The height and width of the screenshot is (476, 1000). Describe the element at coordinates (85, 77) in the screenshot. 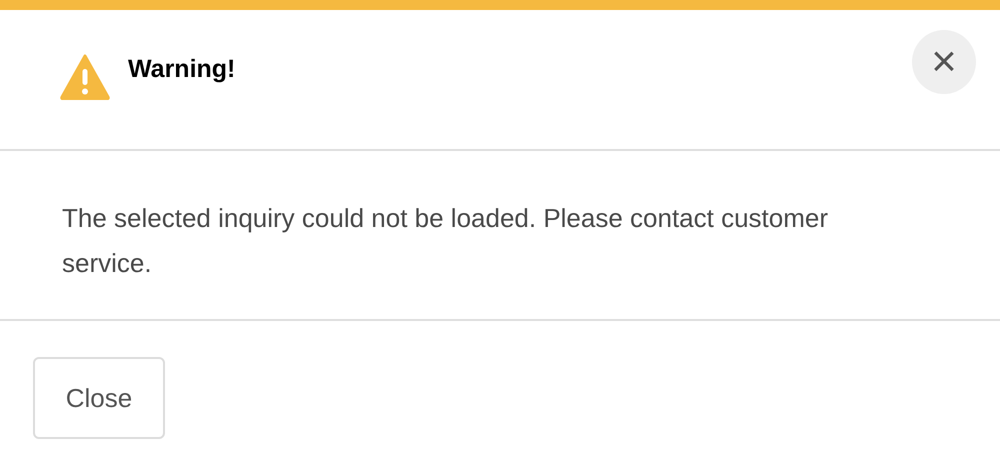

I see `warning-icon` at that location.